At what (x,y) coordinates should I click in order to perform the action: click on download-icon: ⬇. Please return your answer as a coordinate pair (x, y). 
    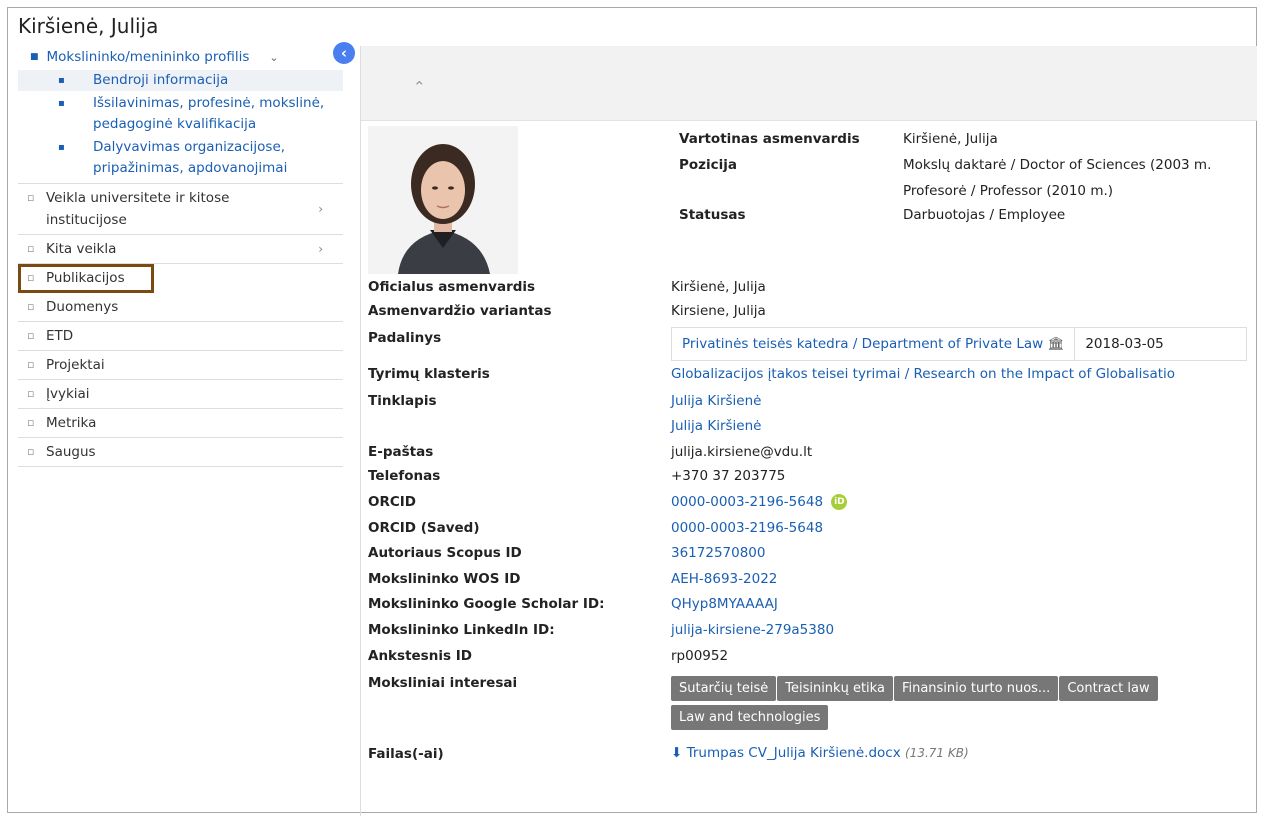
    Looking at the image, I should click on (677, 753).